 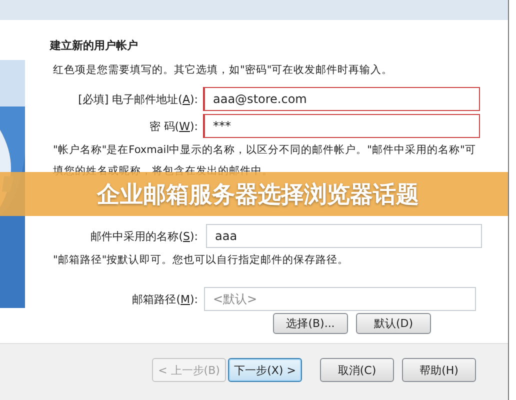 What do you see at coordinates (344, 236) in the screenshot?
I see `input-field: aaa` at bounding box center [344, 236].